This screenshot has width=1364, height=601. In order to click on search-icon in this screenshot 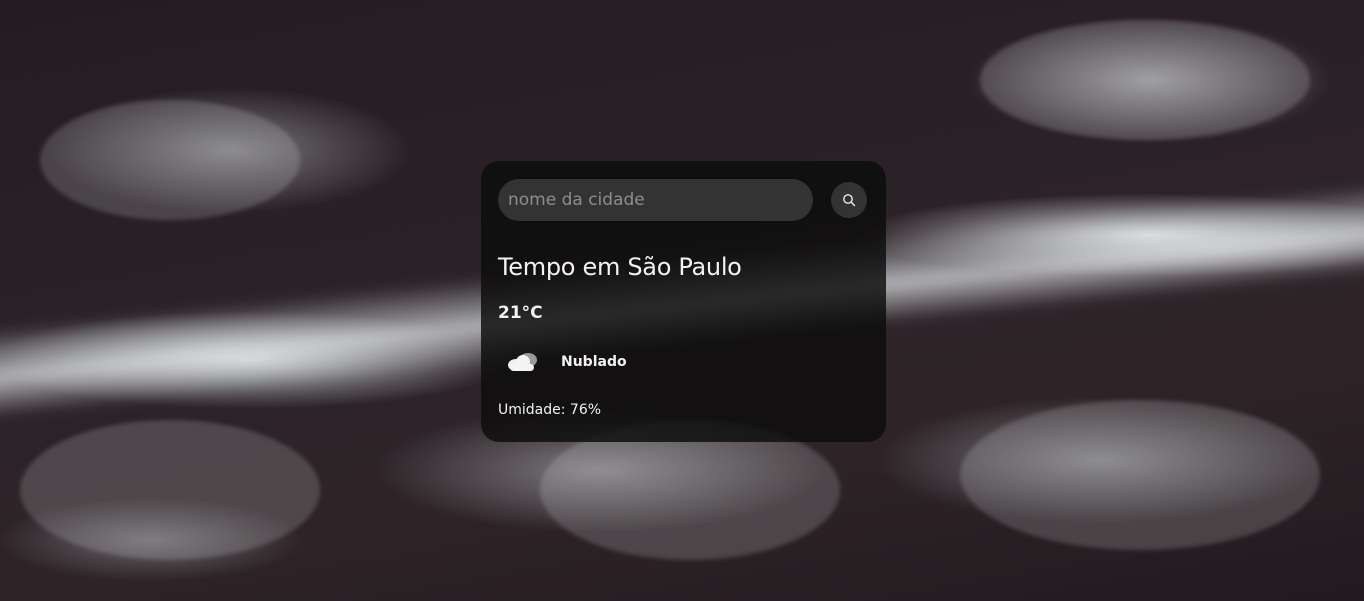, I will do `click(849, 200)`.